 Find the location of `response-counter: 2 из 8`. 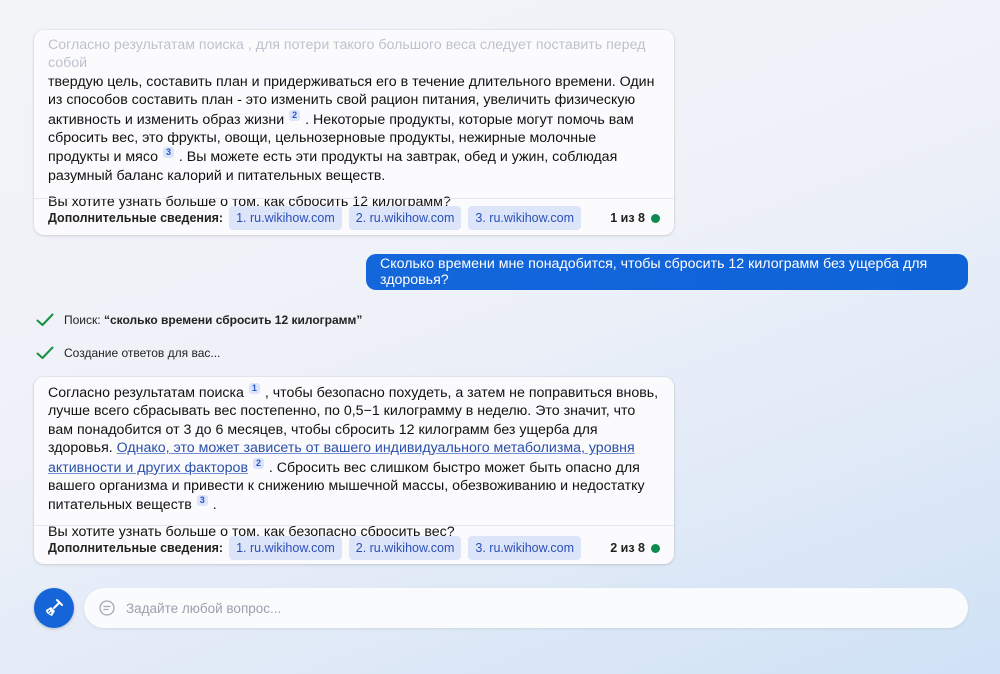

response-counter: 2 из 8 is located at coordinates (635, 548).